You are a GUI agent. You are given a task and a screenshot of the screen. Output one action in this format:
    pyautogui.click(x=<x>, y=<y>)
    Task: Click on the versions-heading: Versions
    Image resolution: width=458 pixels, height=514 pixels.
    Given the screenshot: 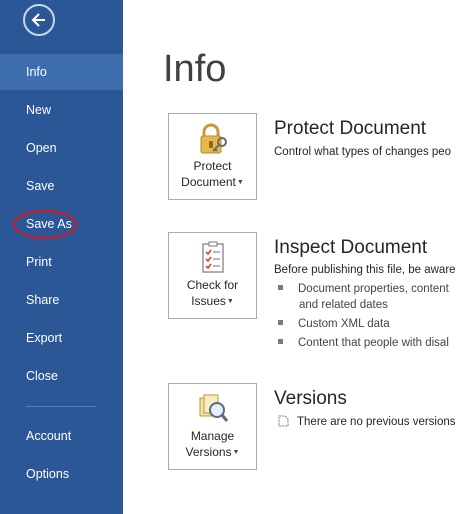 What is the action you would take?
    pyautogui.click(x=310, y=398)
    